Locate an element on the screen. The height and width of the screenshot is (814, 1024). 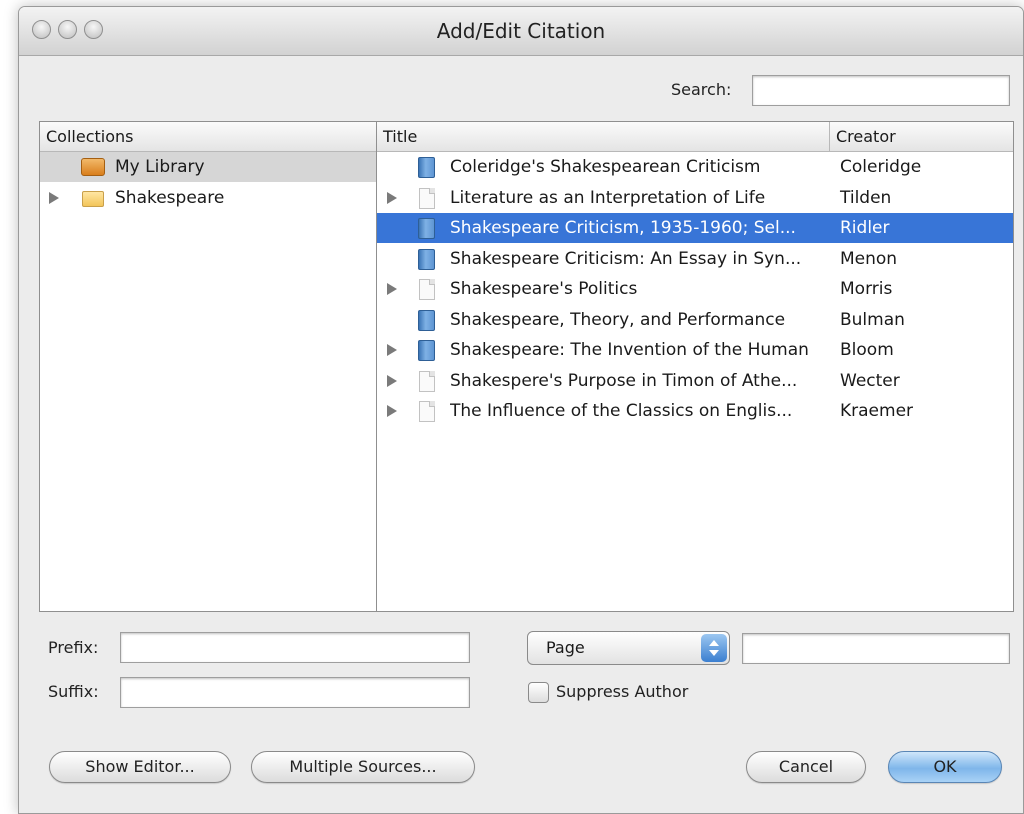
item-title: Shakespeare, Theory, and Performance is located at coordinates (618, 320).